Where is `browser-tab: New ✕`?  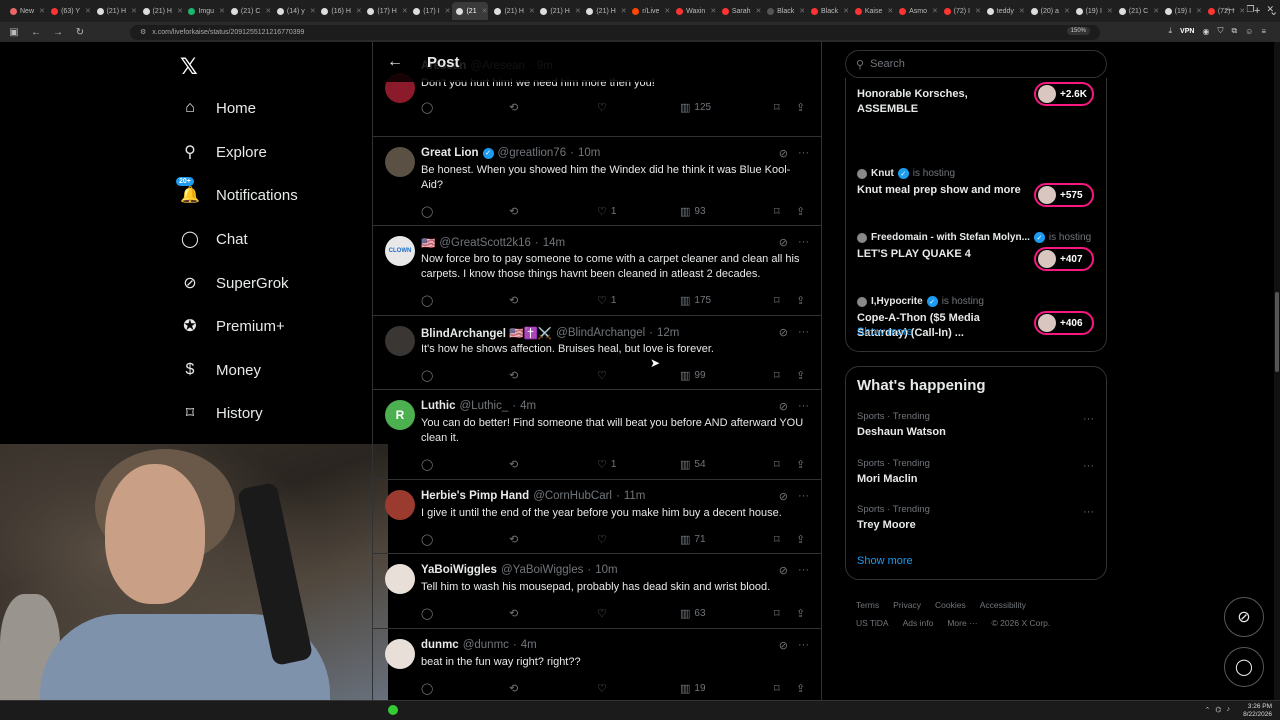
browser-tab: New ✕ is located at coordinates (25, 11).